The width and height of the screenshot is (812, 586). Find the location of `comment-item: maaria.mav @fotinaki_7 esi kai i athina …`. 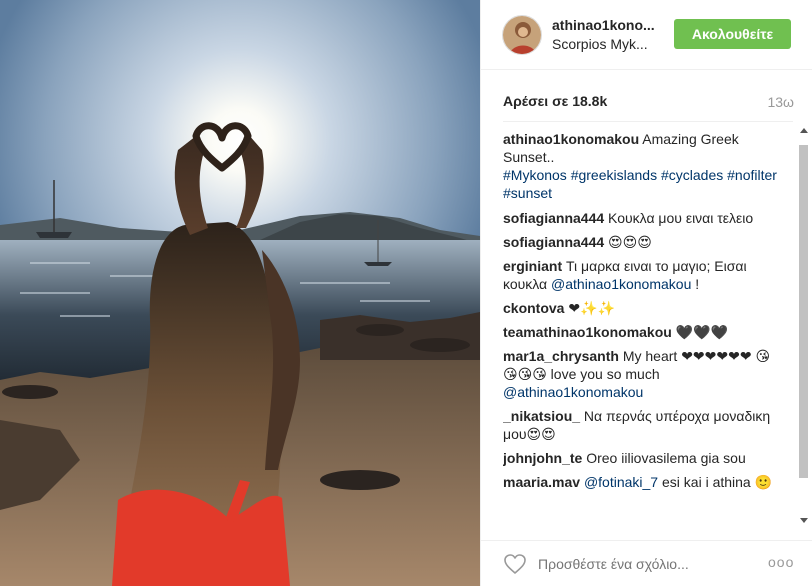

comment-item: maaria.mav @fotinaki_7 esi kai i athina … is located at coordinates (643, 482).